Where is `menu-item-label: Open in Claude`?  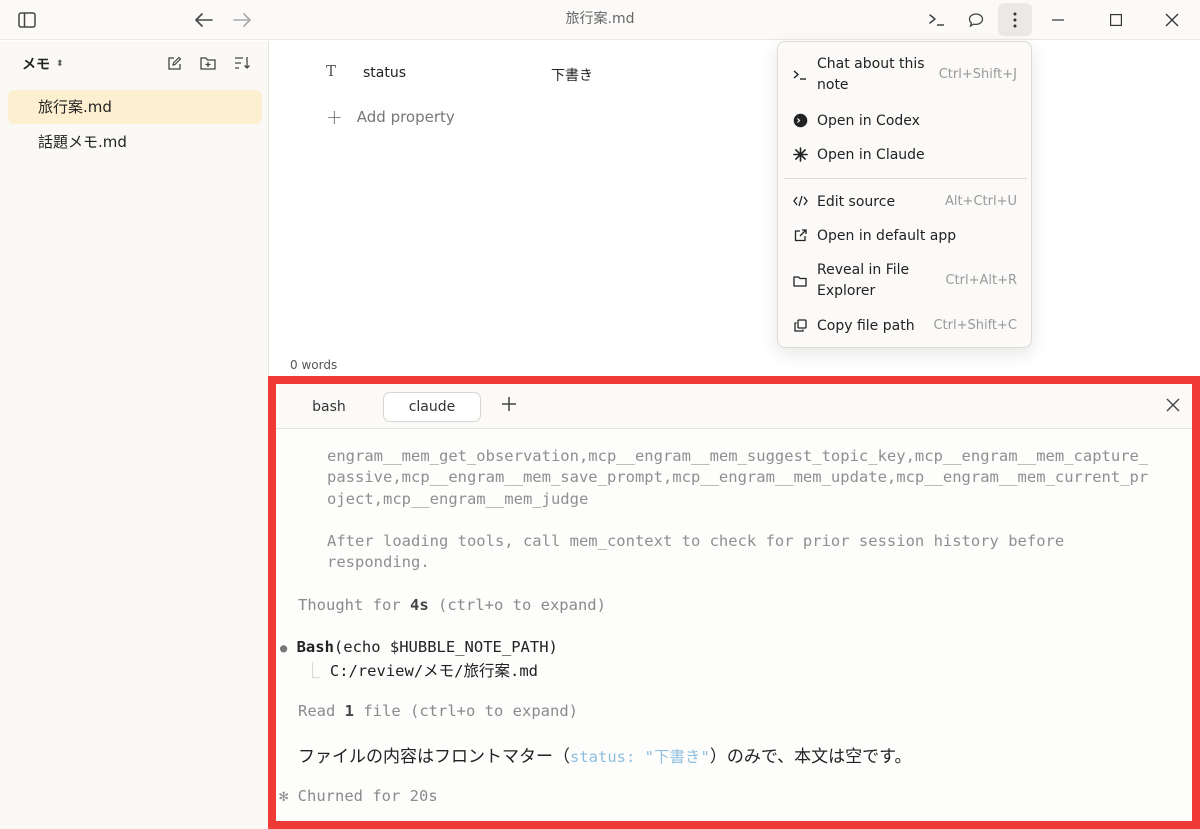 menu-item-label: Open in Claude is located at coordinates (871, 155).